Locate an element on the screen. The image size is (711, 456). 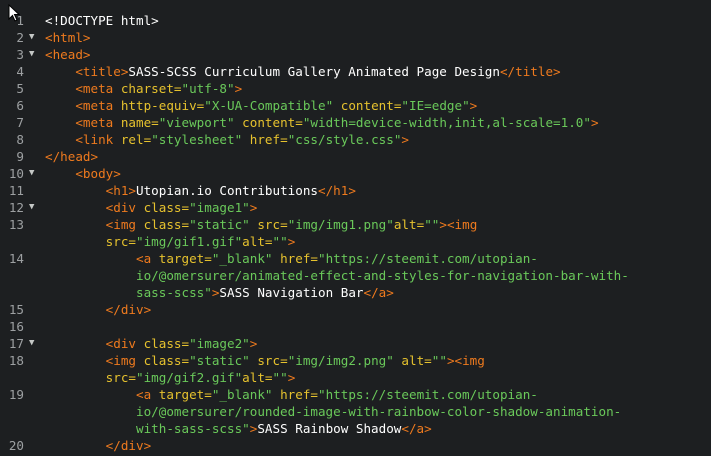
code-line: 10 ▼ <body> is located at coordinates (355, 173).